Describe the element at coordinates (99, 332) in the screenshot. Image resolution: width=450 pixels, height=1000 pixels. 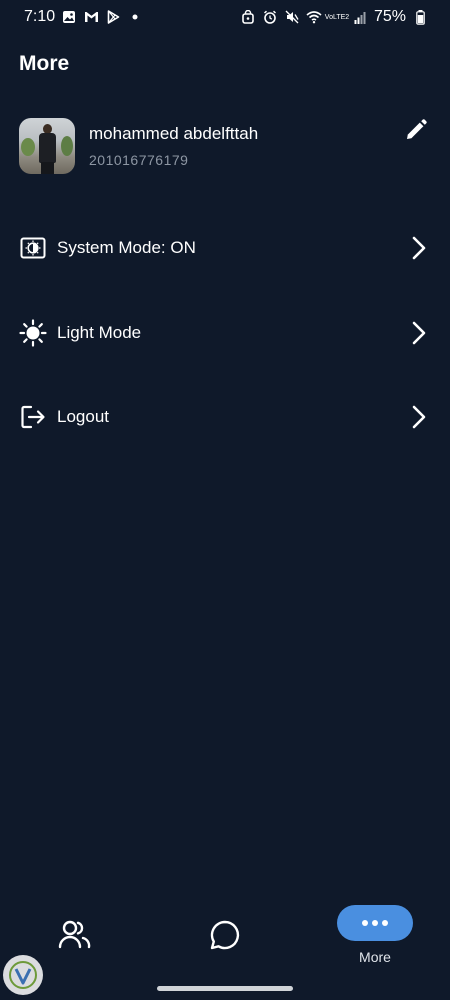
I see `menu-item-label: Light Mode` at that location.